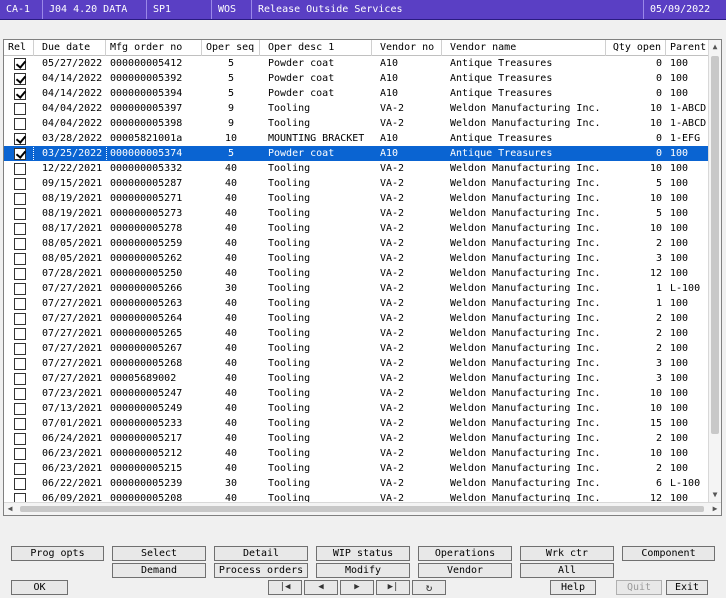 Image resolution: width=726 pixels, height=598 pixels. Describe the element at coordinates (363, 570) in the screenshot. I see `modify-button: Modify` at that location.